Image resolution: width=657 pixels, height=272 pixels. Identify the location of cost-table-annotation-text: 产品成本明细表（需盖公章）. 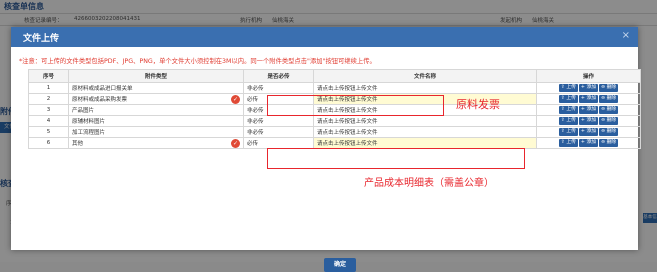
(429, 183).